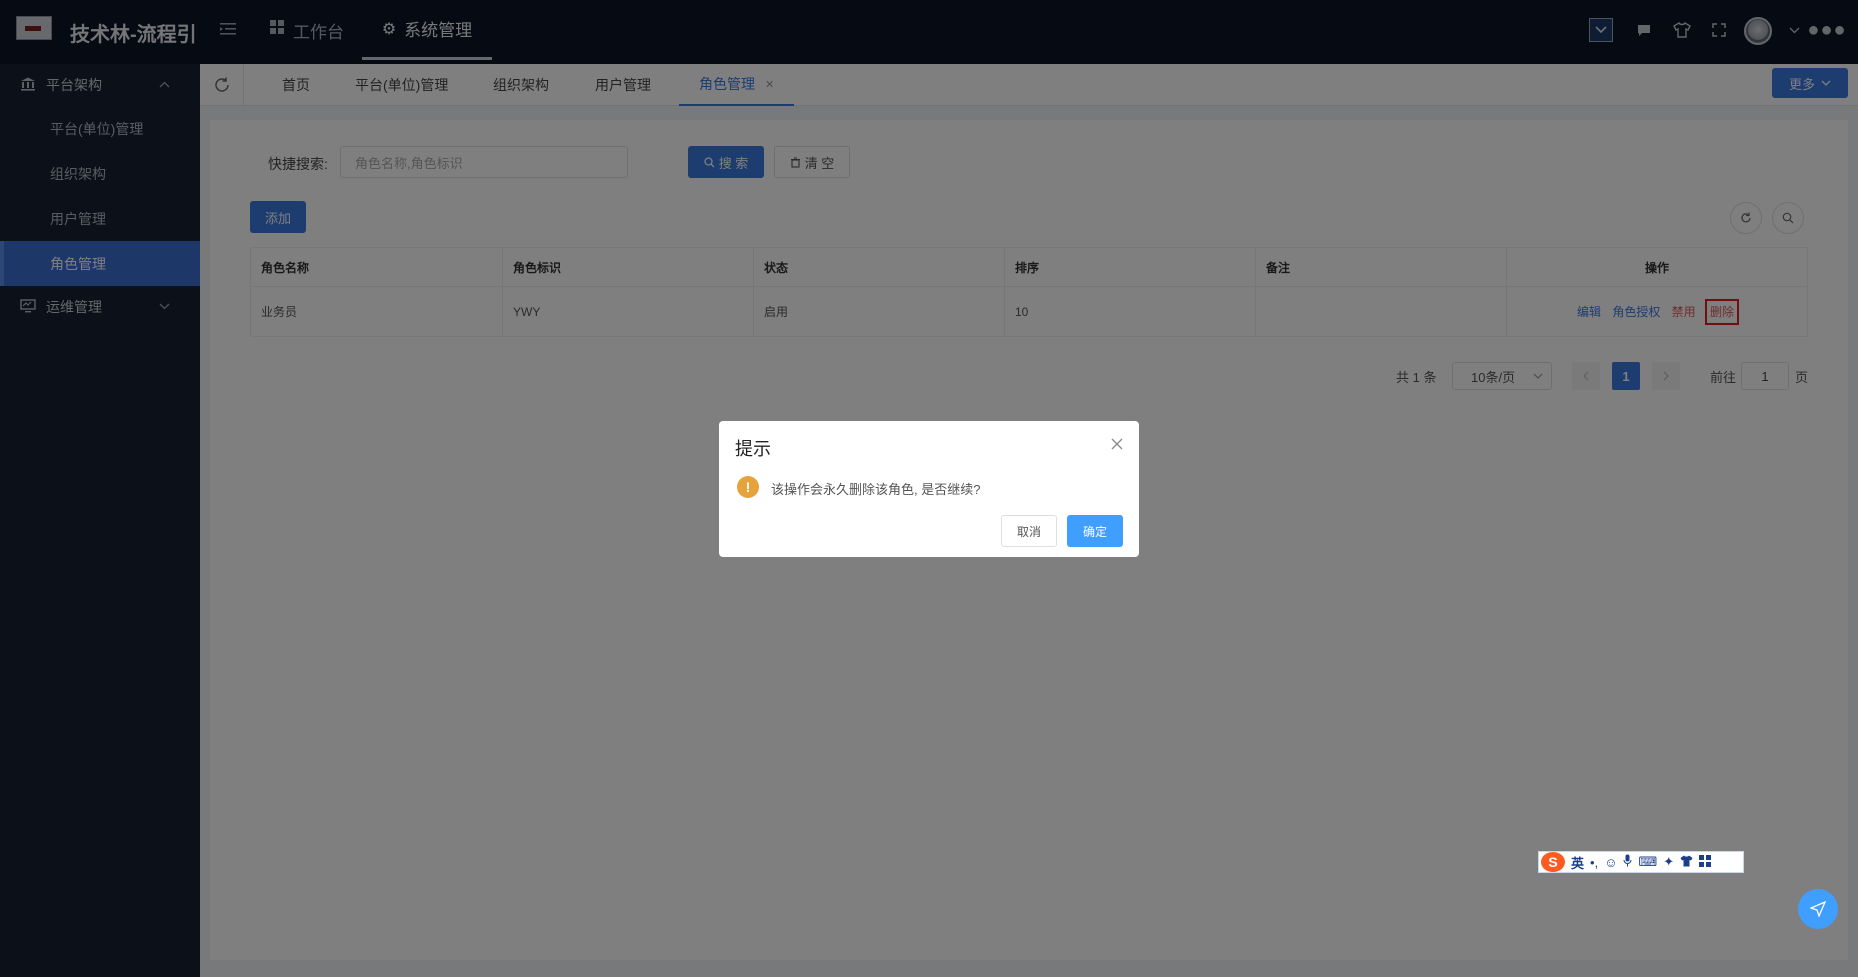  I want to click on keyboard-icon: ⌨, so click(1647, 862).